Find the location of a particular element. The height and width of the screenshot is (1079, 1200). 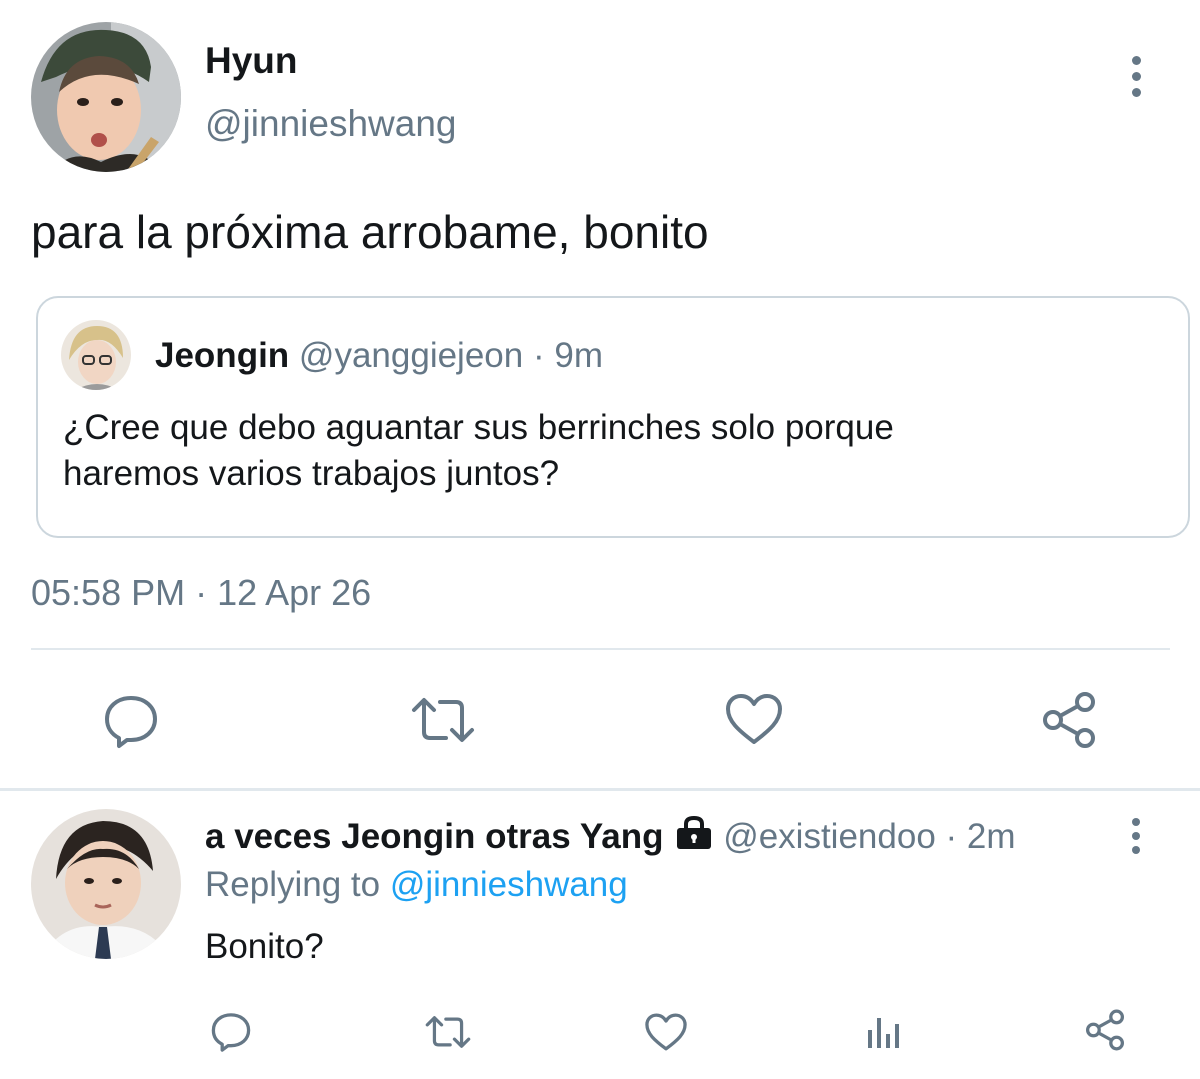

retweet-icon is located at coordinates (443, 720).